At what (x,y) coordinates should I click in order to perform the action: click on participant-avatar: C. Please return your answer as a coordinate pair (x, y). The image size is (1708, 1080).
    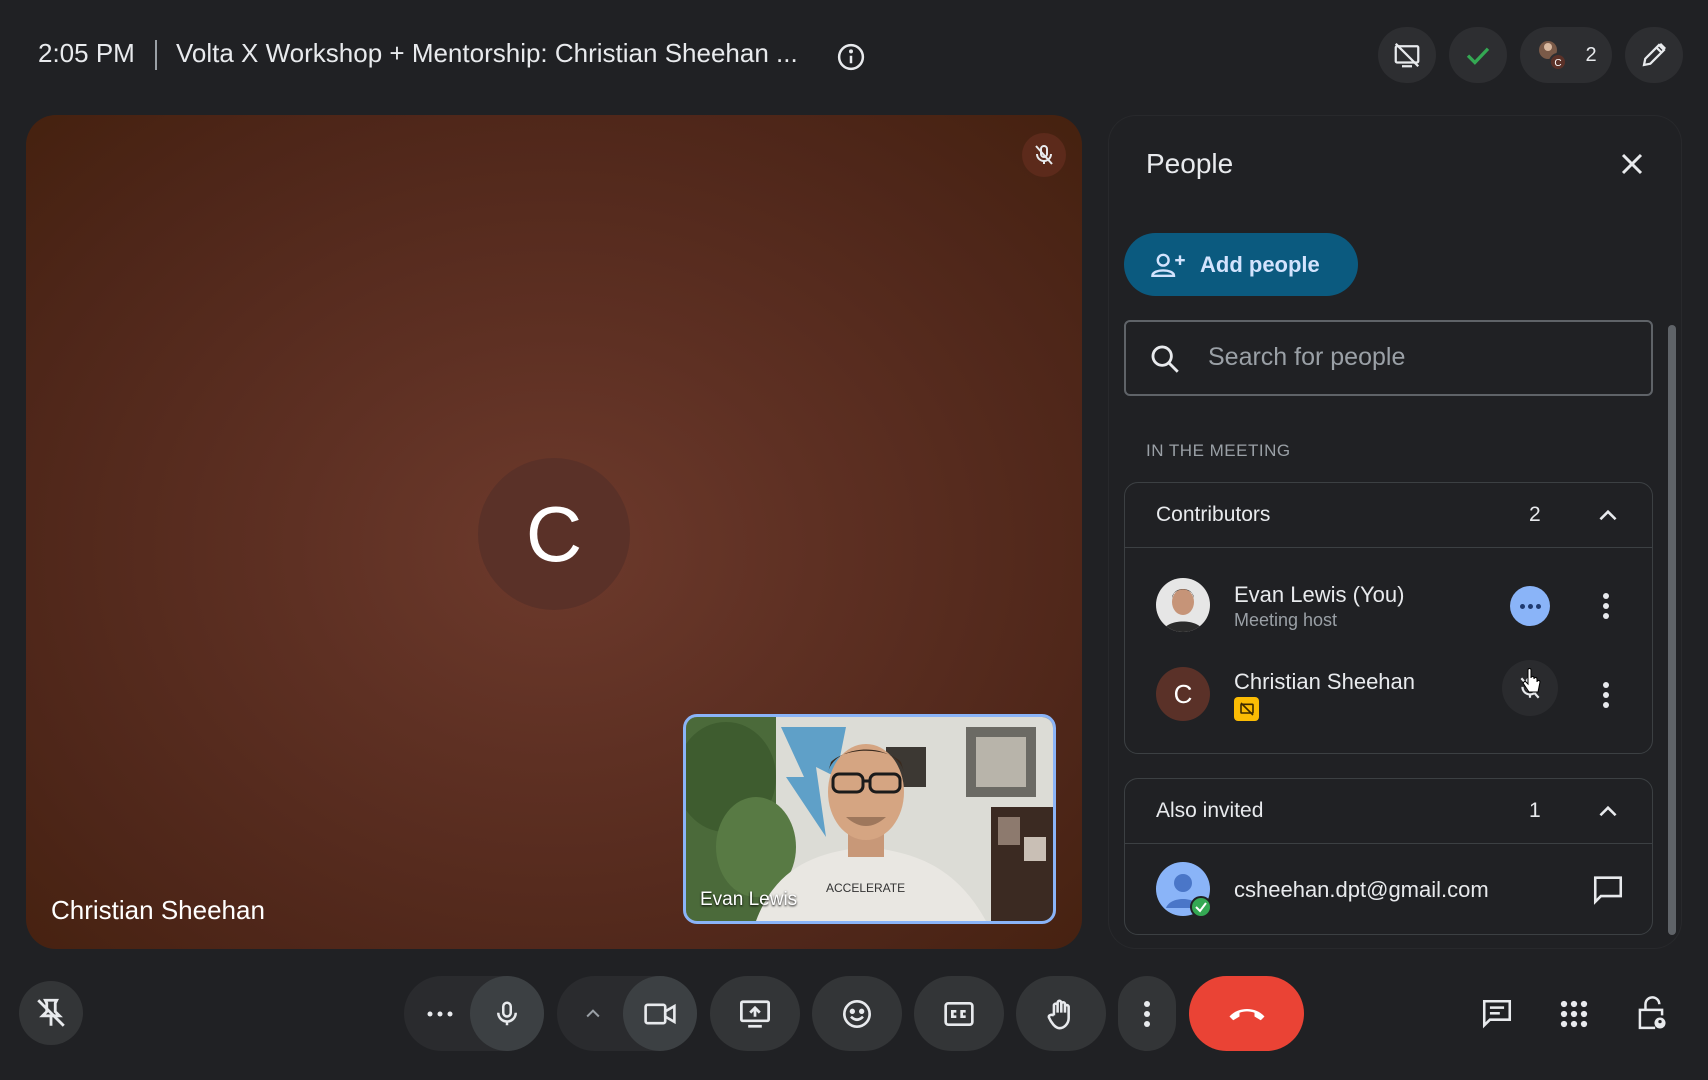
    Looking at the image, I should click on (554, 534).